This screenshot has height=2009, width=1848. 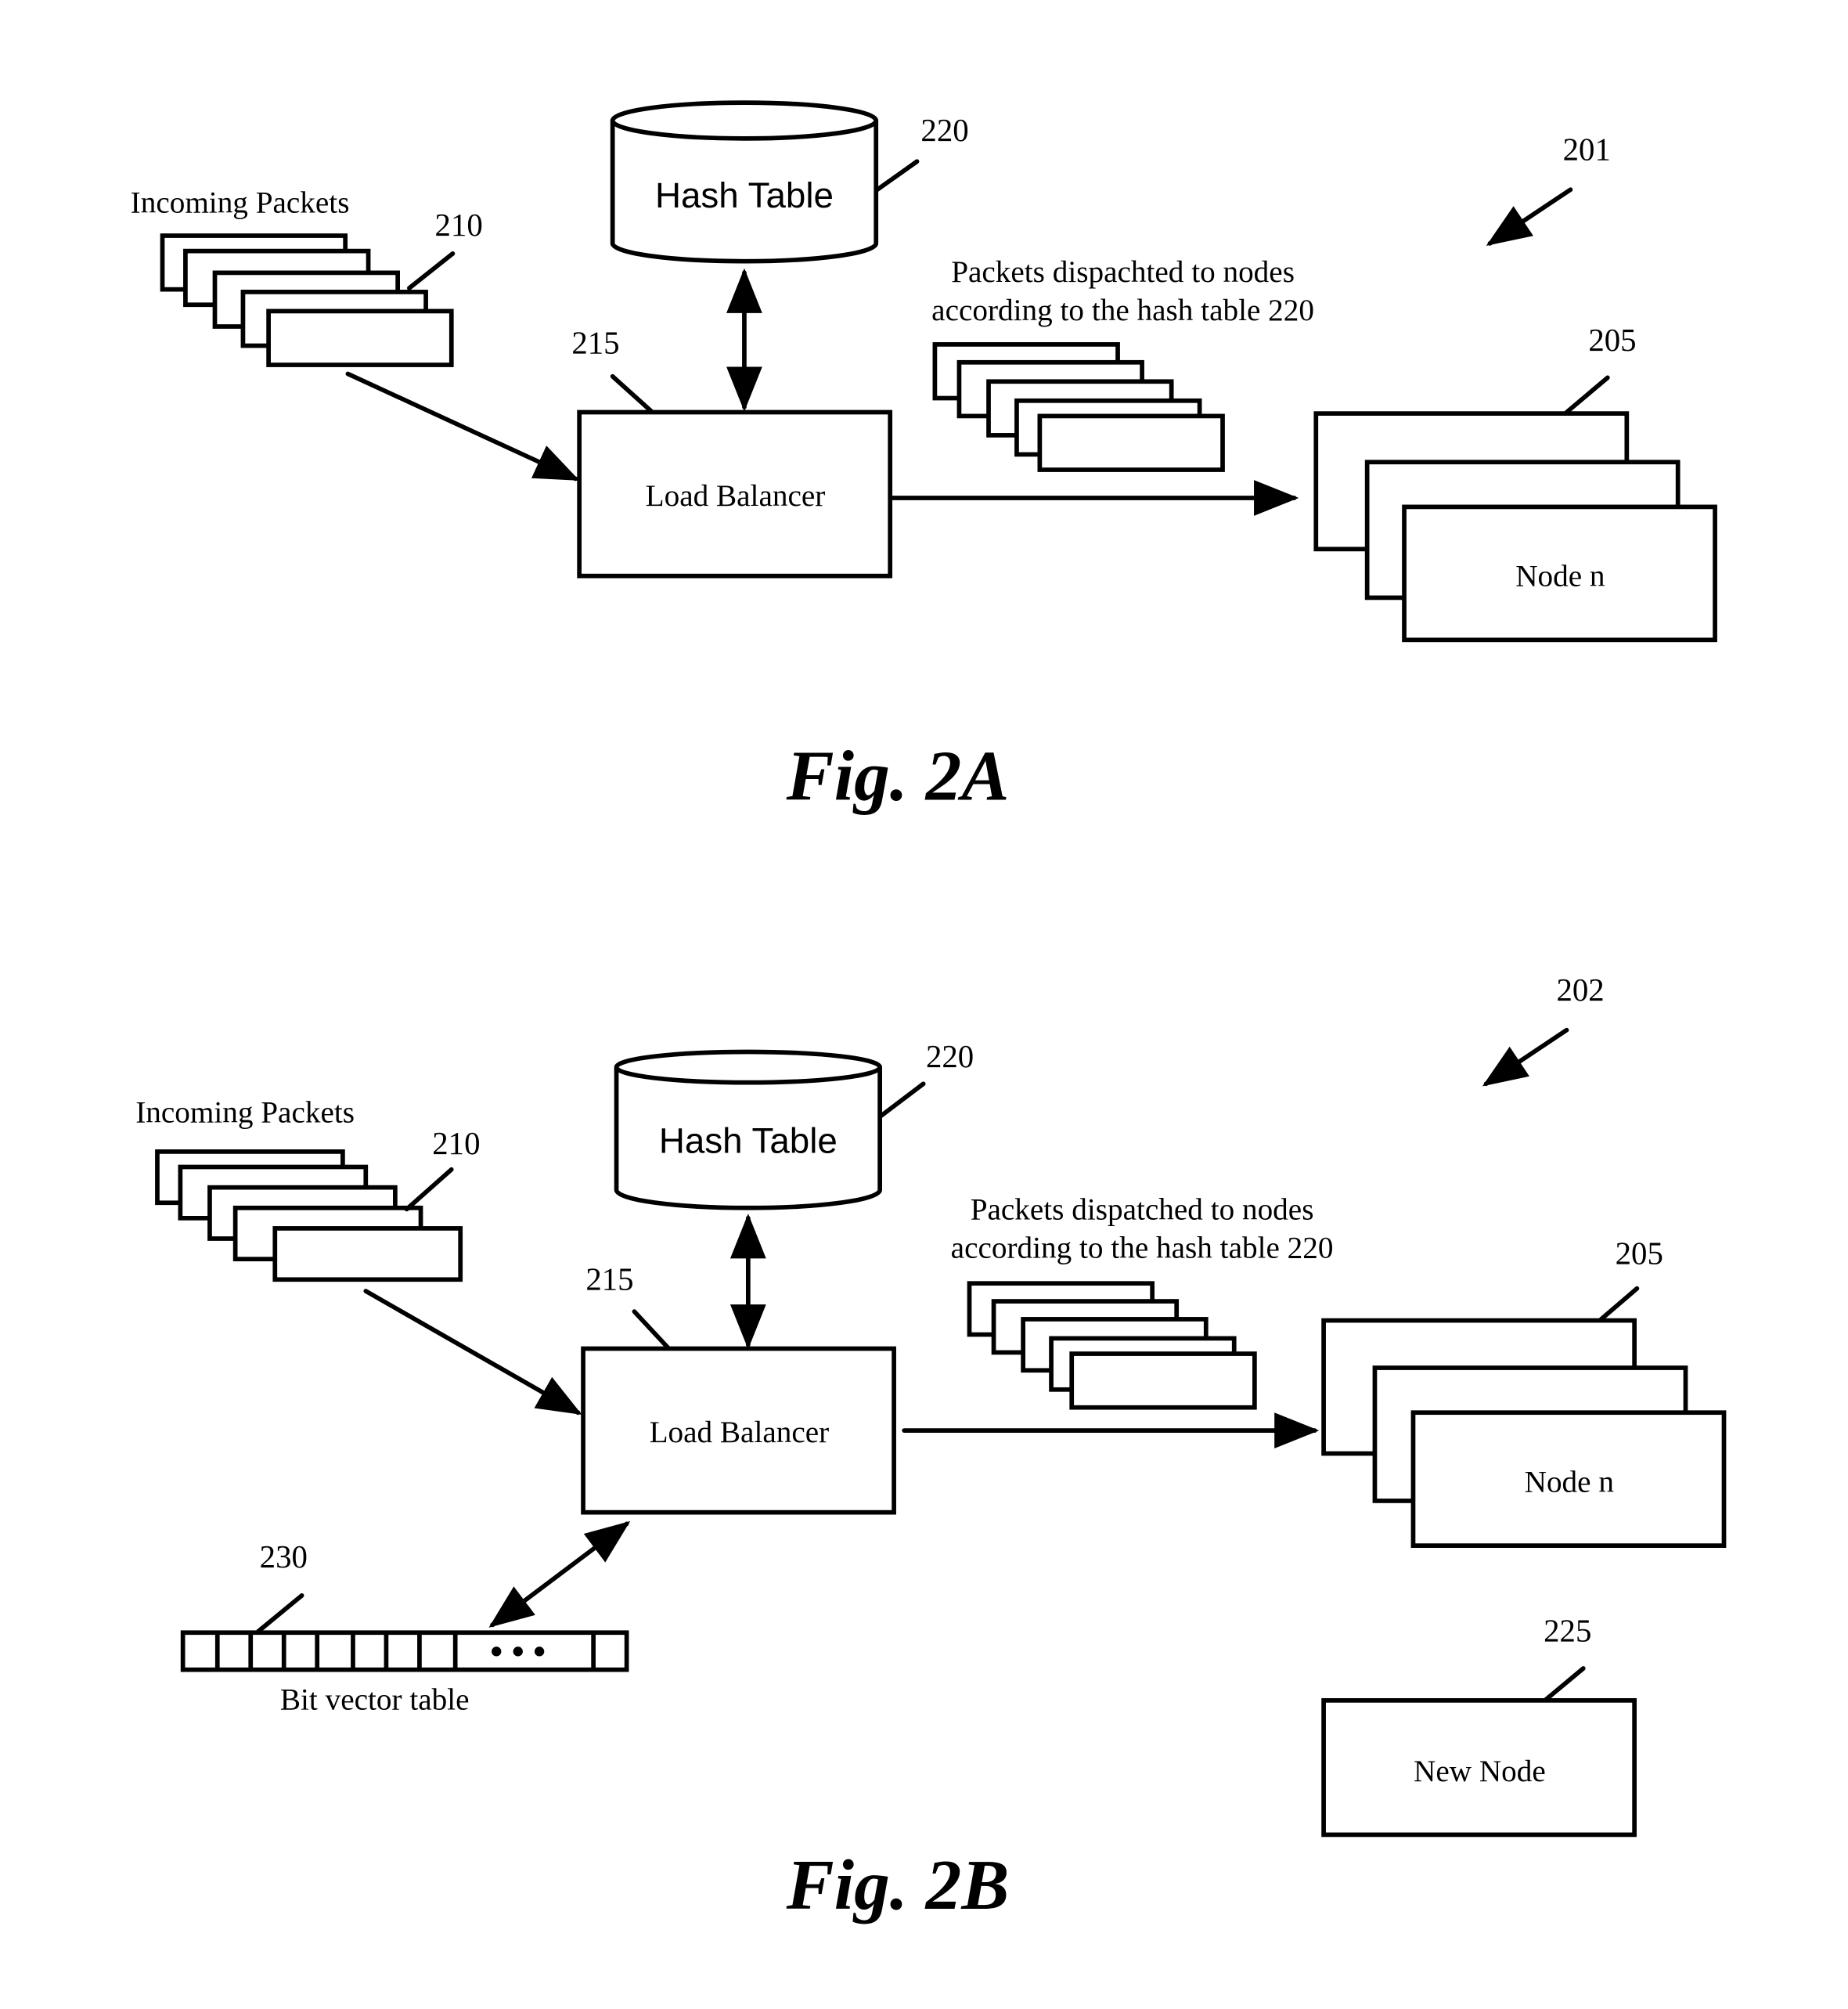 What do you see at coordinates (1123, 272) in the screenshot?
I see `dispatch-label-line1: Packets dispachted to nodes` at bounding box center [1123, 272].